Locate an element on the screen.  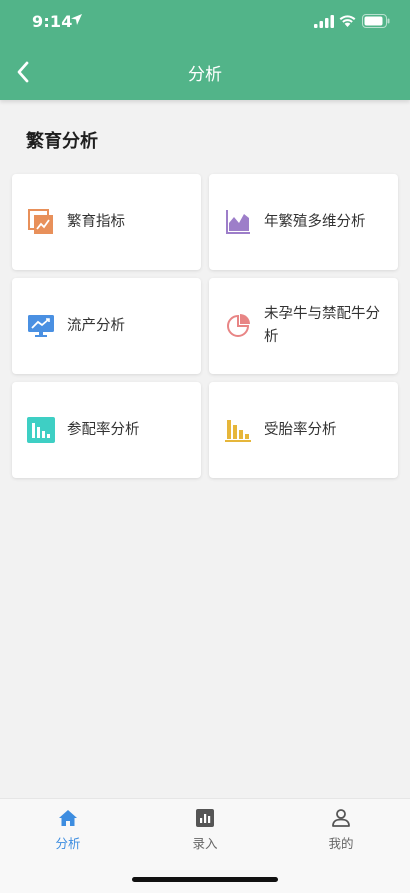
card-open-and-culled-cow-analysis: 未孕牛与禁配牛分析 is located at coordinates (303, 326).